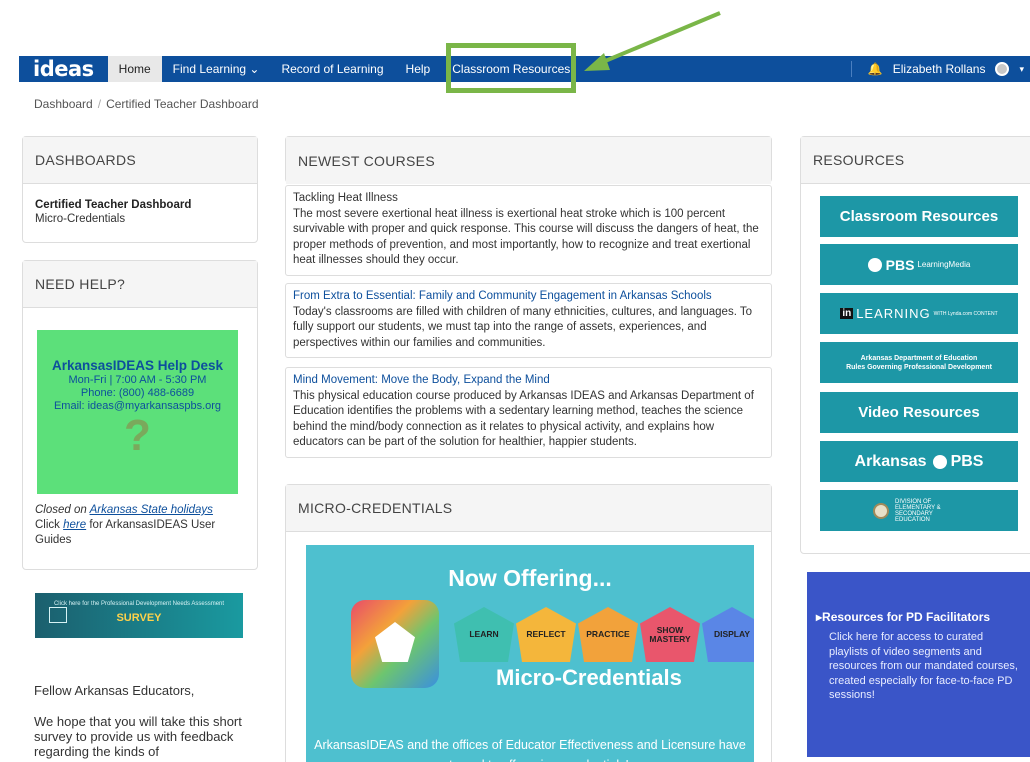 This screenshot has height=762, width=1030. I want to click on pbs-logo-icon, so click(874, 264).